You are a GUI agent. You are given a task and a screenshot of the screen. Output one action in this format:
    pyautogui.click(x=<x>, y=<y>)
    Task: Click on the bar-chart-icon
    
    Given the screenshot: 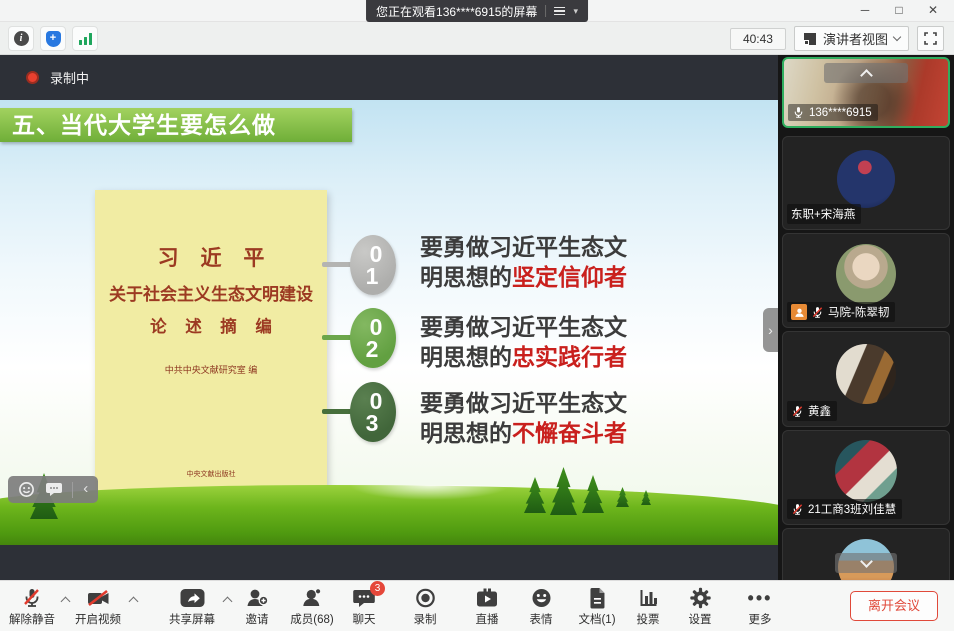 What is the action you would take?
    pyautogui.click(x=648, y=598)
    